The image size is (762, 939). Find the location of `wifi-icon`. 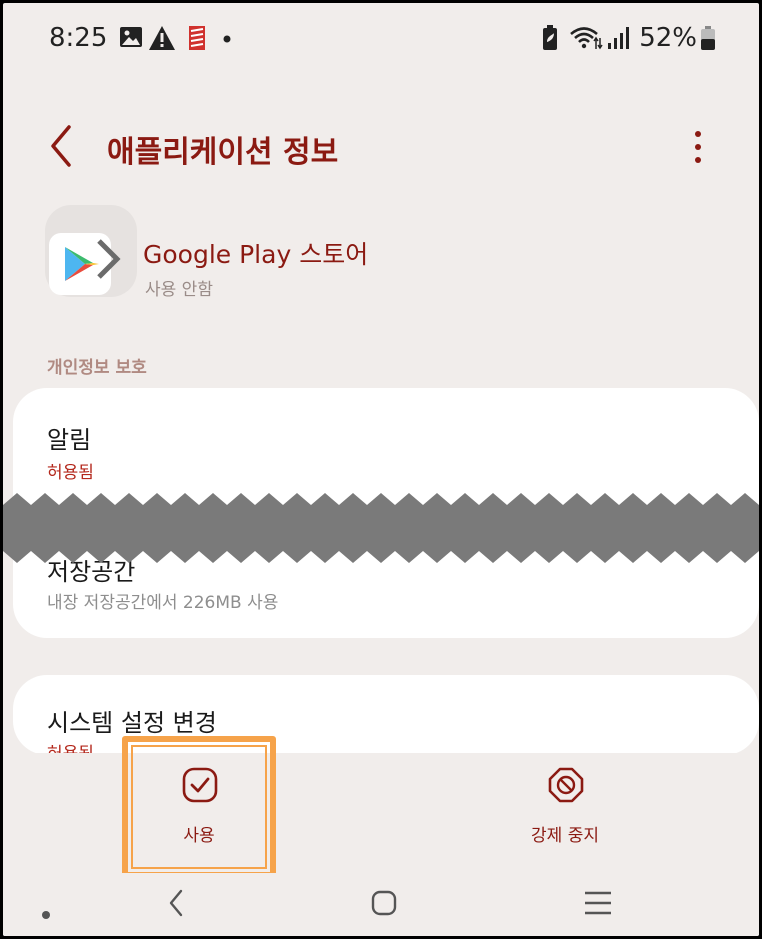

wifi-icon is located at coordinates (586, 38).